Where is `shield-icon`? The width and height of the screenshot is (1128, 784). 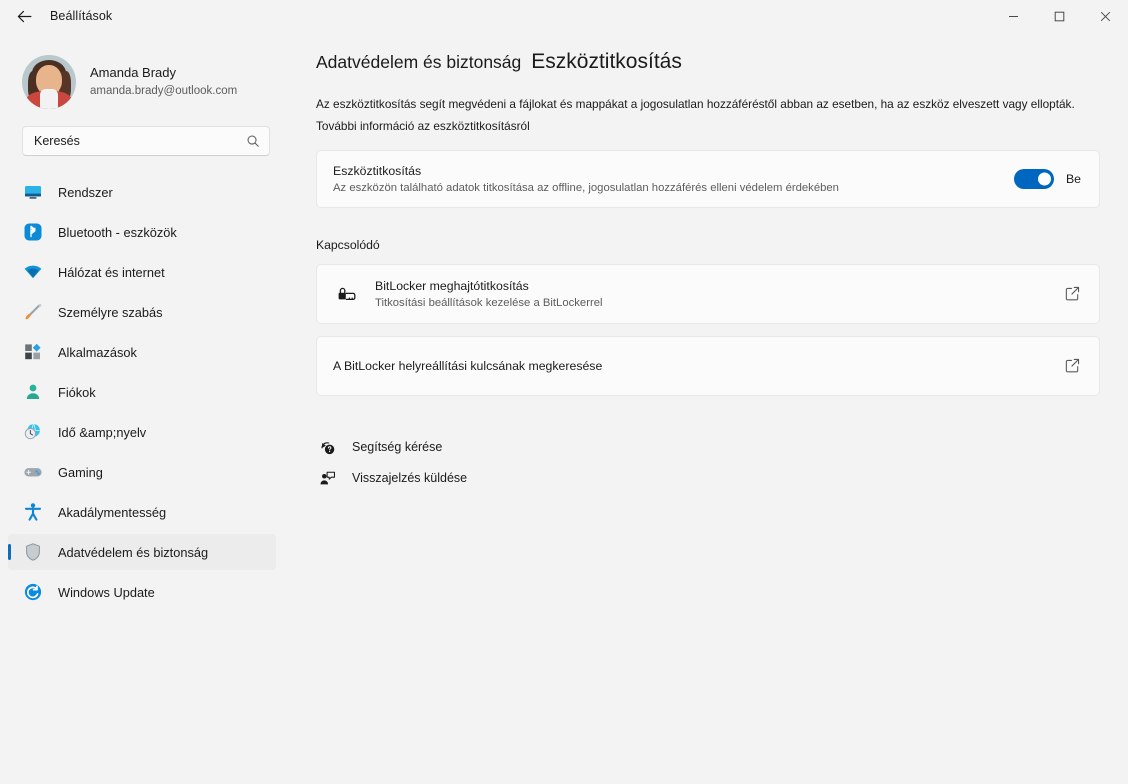 shield-icon is located at coordinates (33, 552).